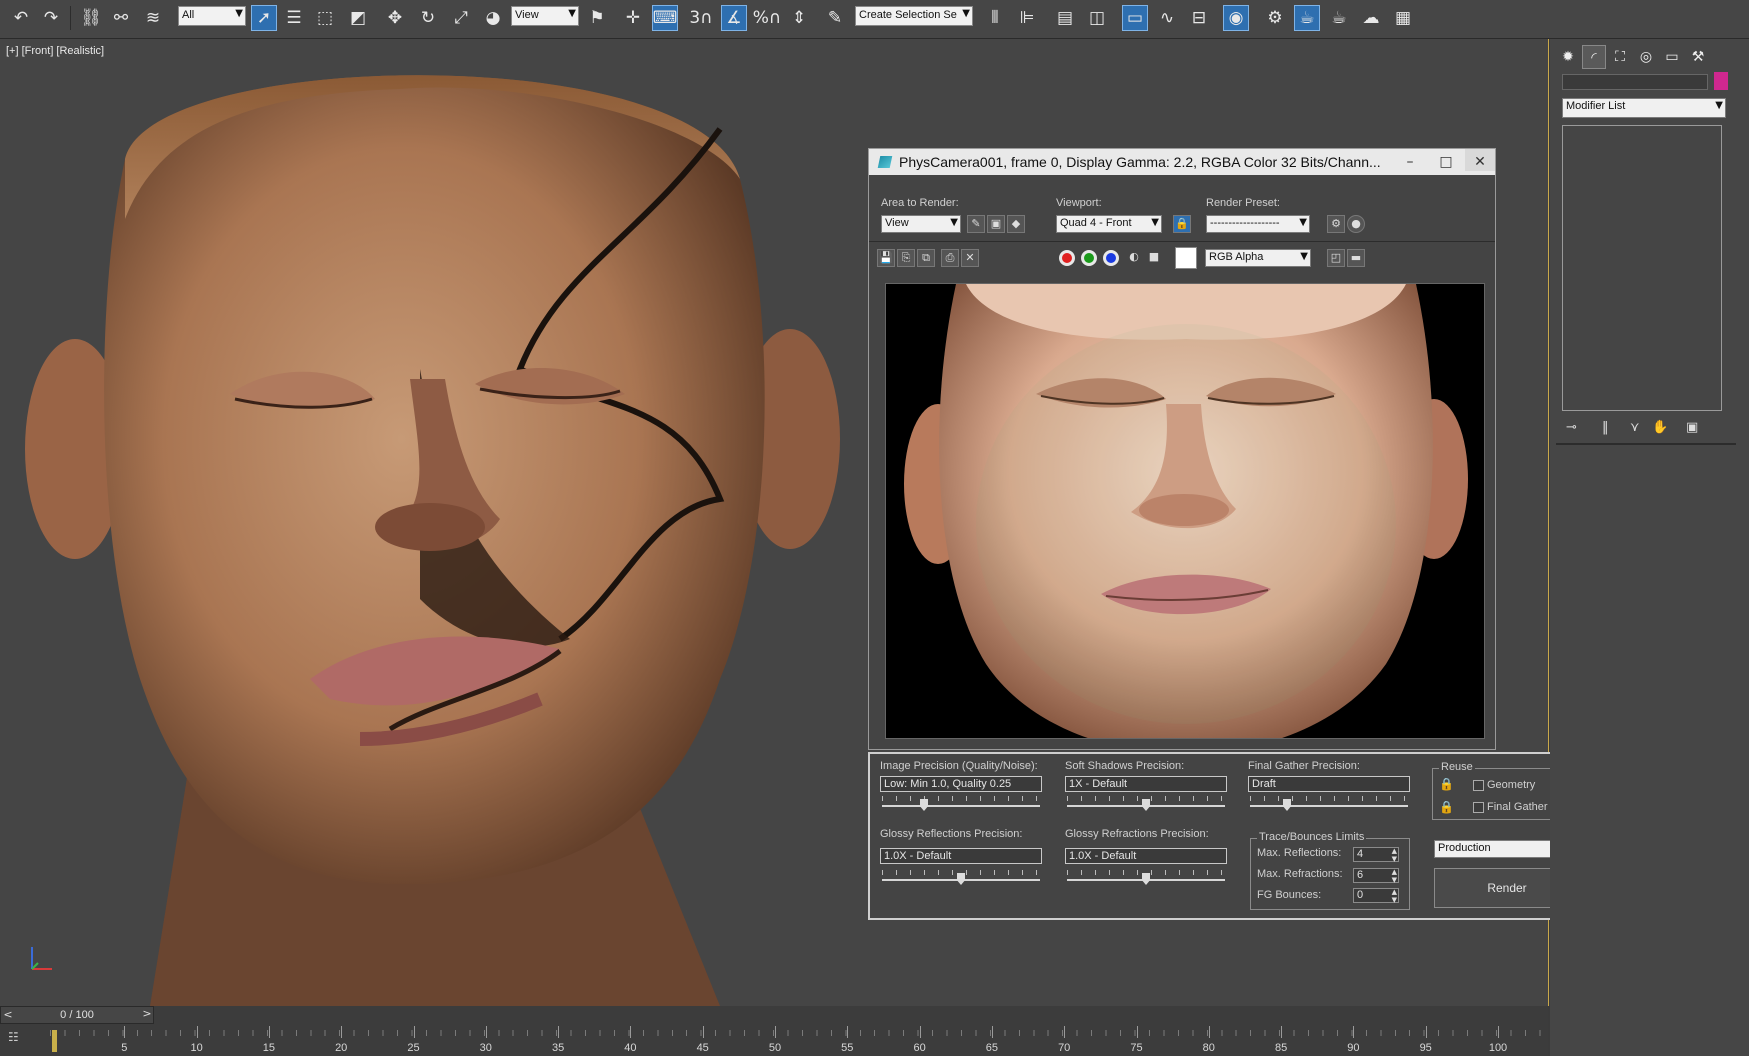  Describe the element at coordinates (906, 258) in the screenshot. I see `copy-image-icon: ⎘` at that location.